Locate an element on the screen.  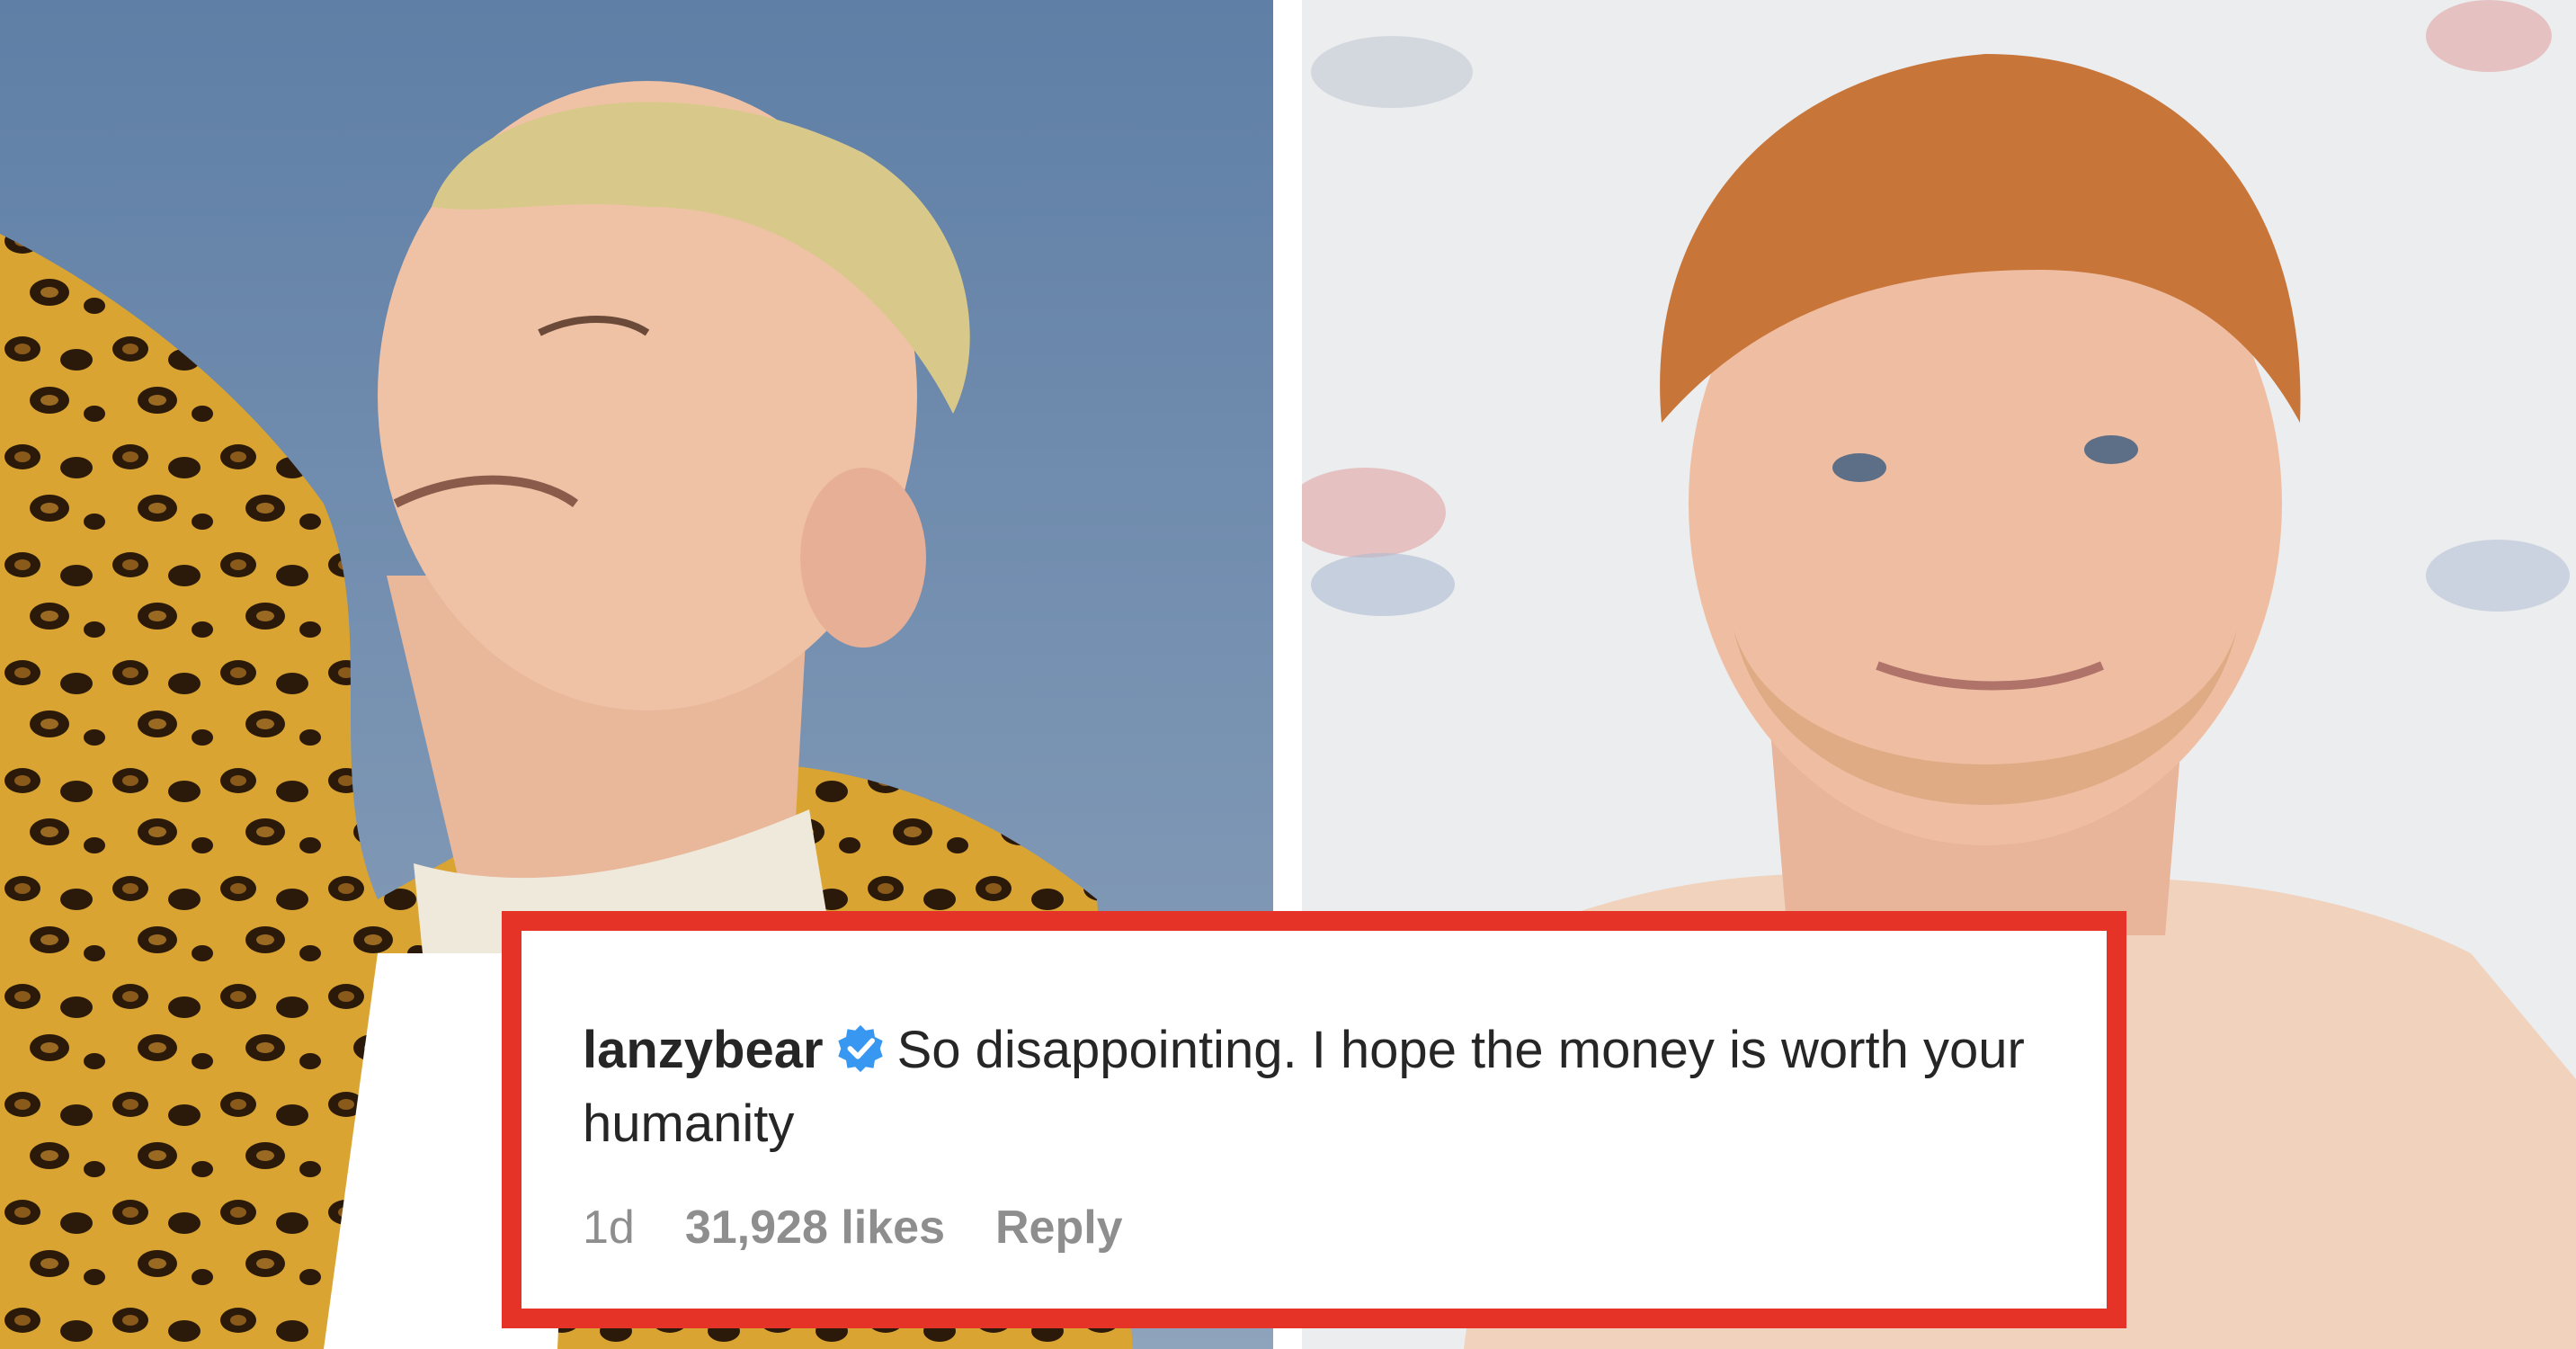
comment-username: lanzybear is located at coordinates (704, 1050).